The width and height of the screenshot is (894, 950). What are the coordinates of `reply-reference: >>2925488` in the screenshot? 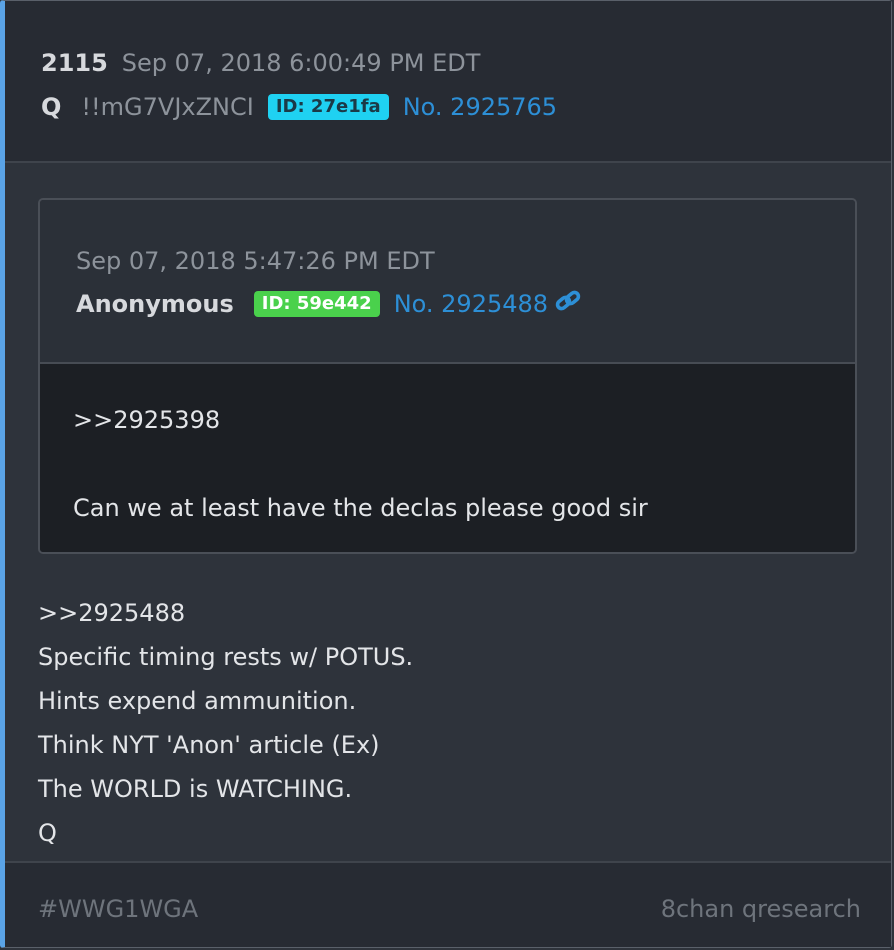 It's located at (225, 613).